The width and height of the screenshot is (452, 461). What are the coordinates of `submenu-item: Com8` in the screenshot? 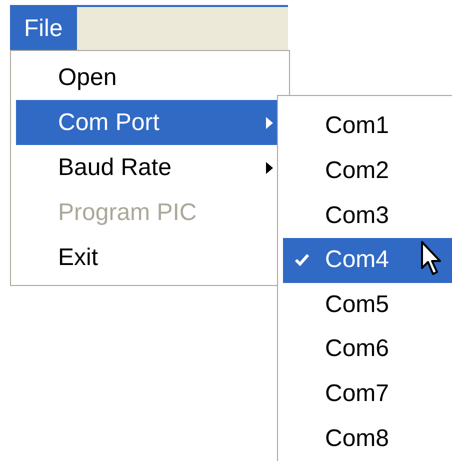 It's located at (367, 438).